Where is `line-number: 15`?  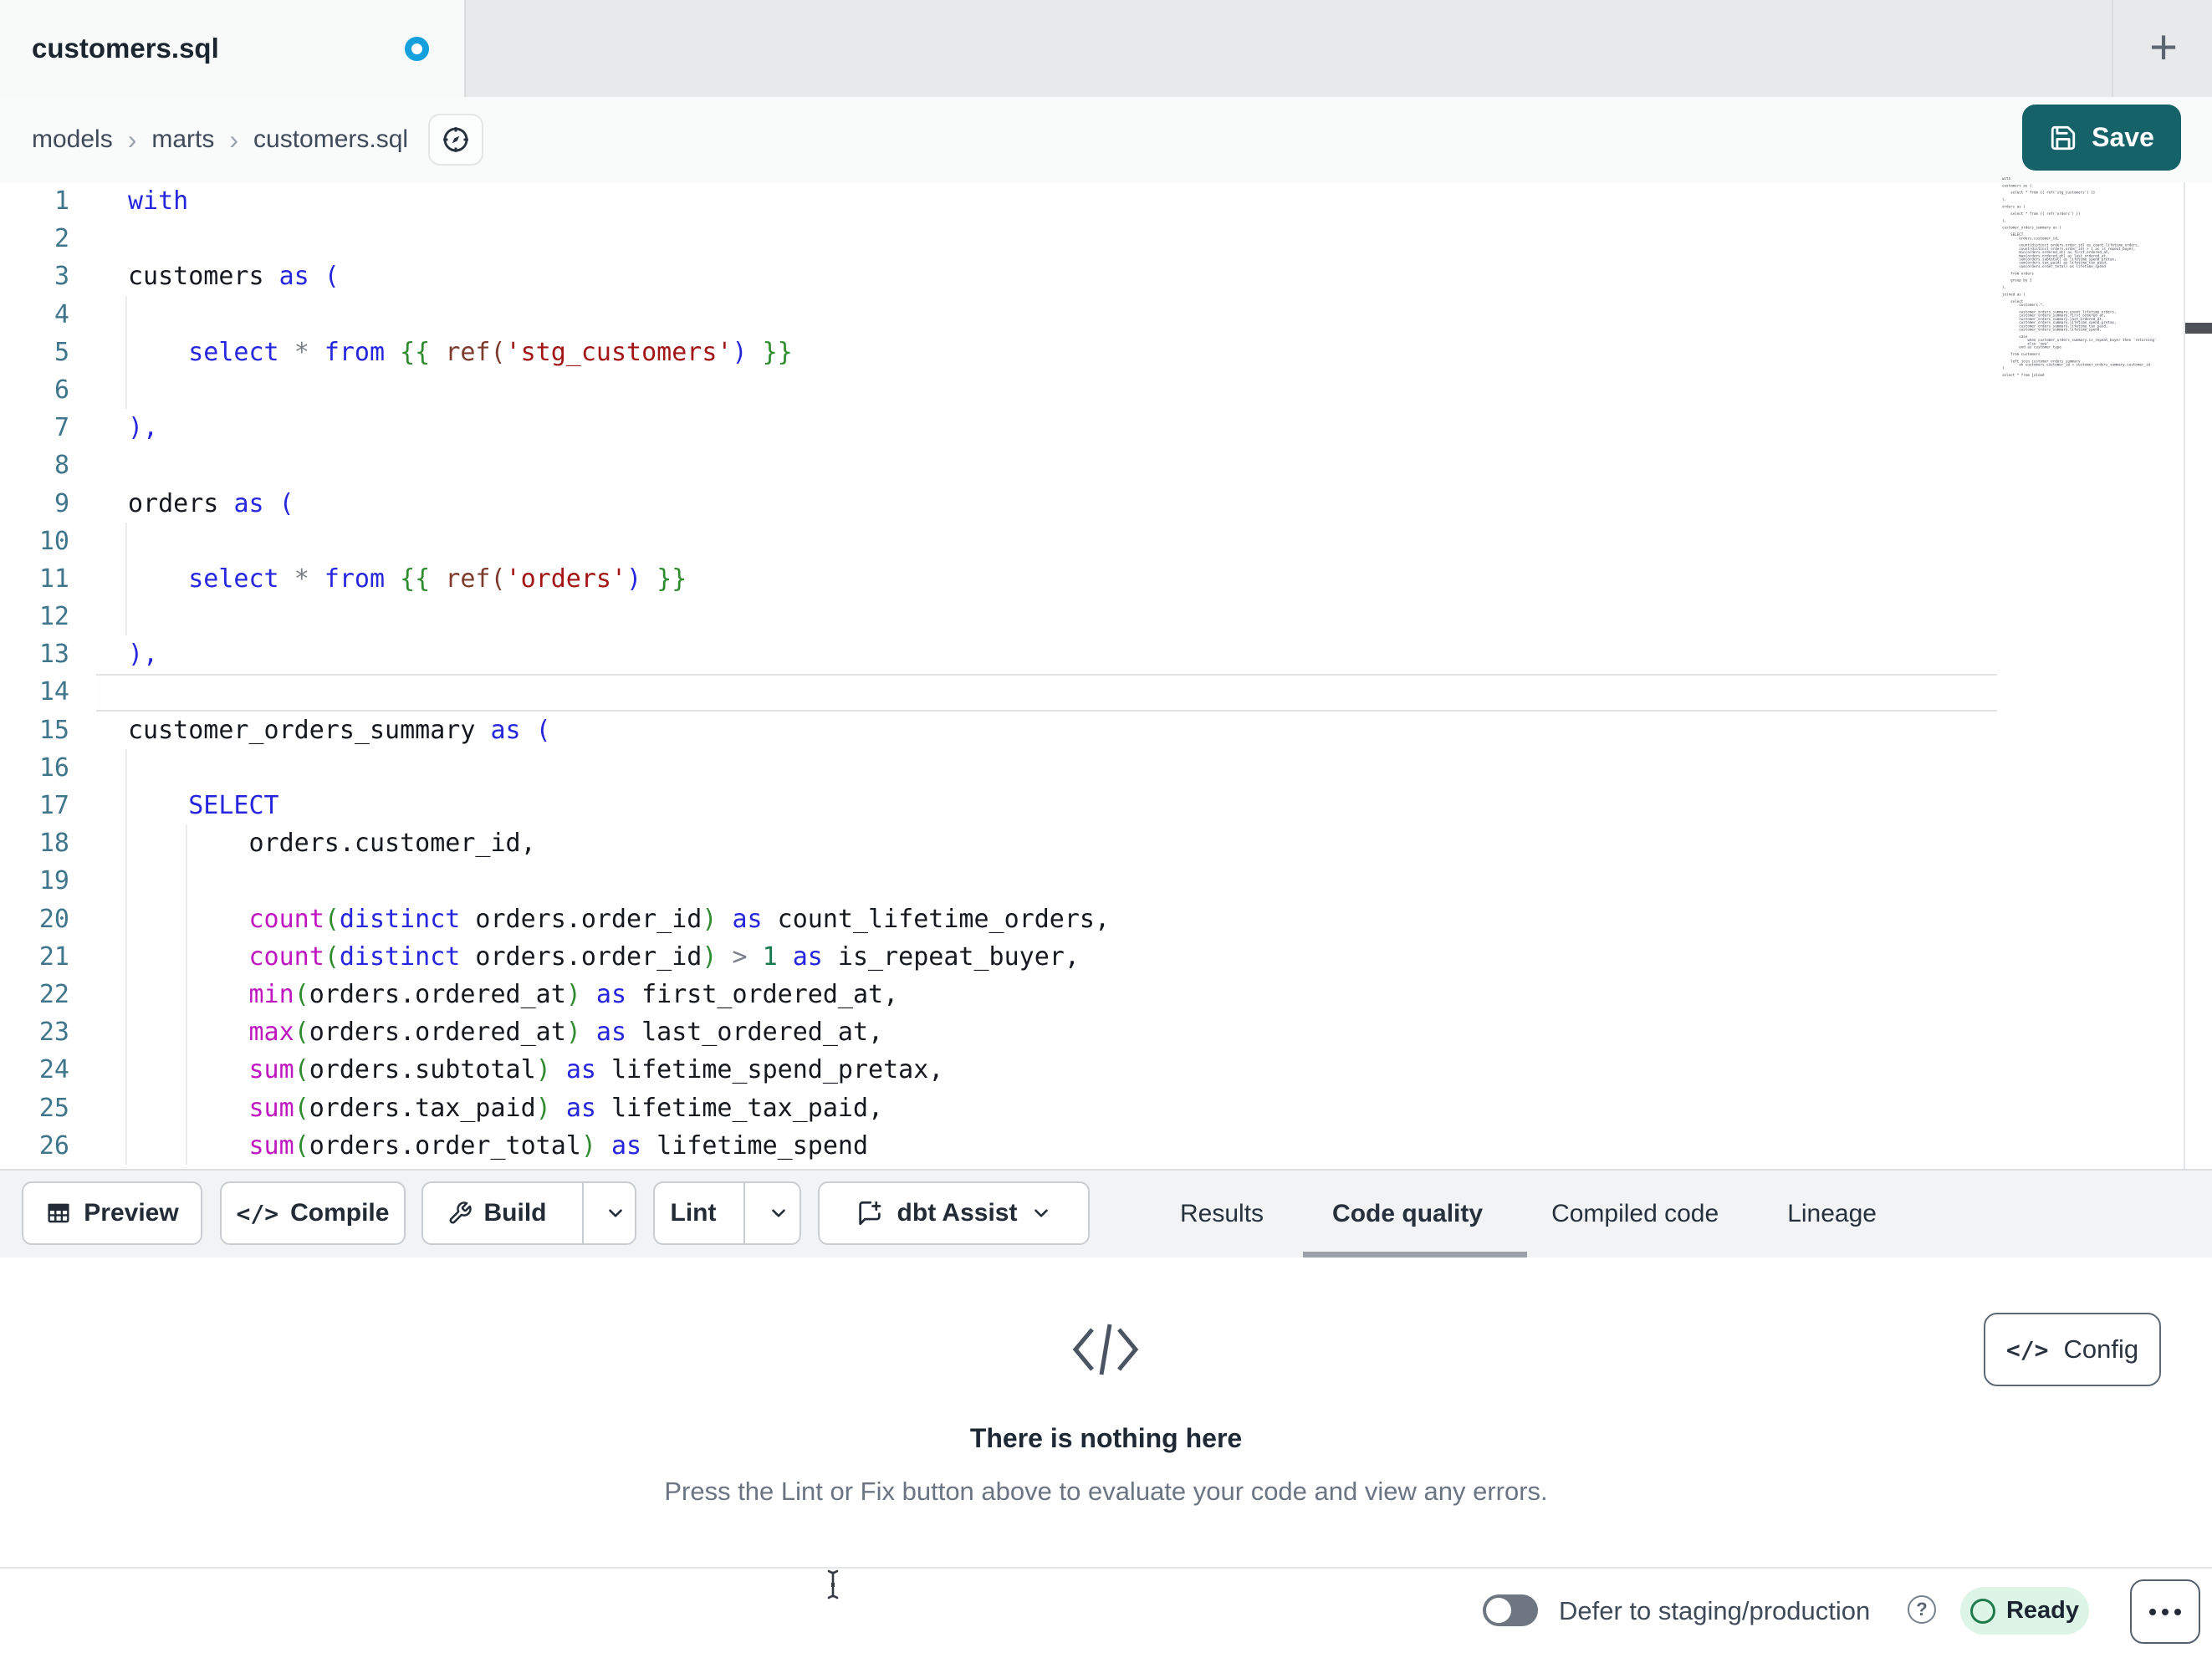 line-number: 15 is located at coordinates (48, 730).